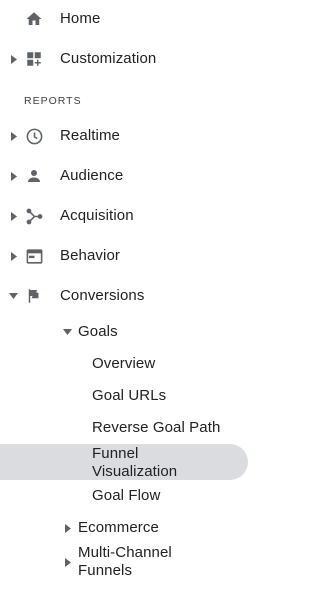  I want to click on person-icon, so click(34, 176).